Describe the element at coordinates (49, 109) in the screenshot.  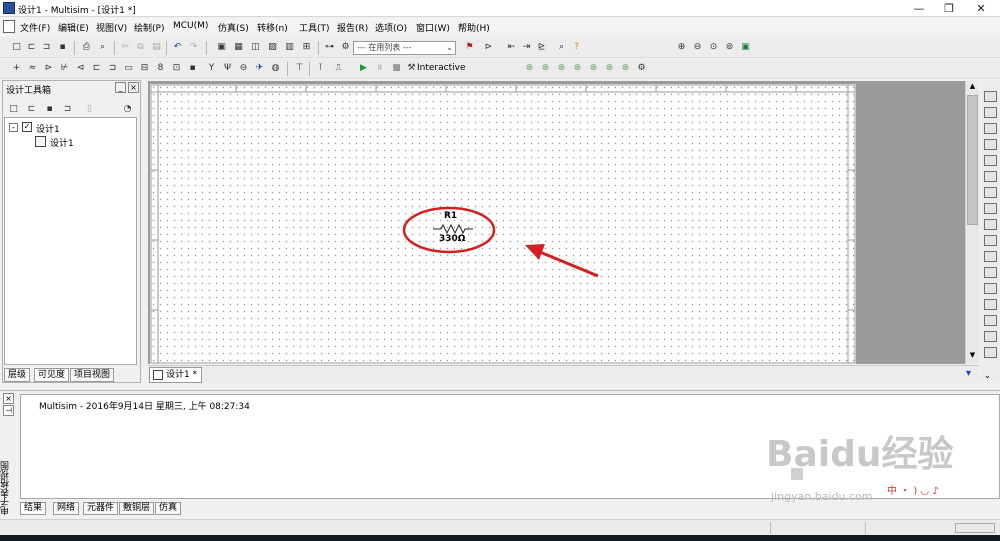
I see `save-design-icon: ▪` at that location.